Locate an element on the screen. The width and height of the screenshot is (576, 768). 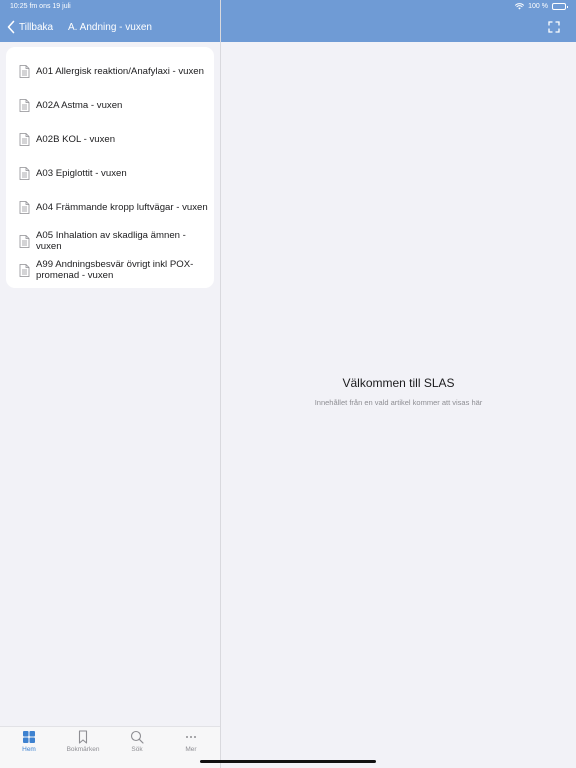
tab-search: Sök is located at coordinates (137, 741).